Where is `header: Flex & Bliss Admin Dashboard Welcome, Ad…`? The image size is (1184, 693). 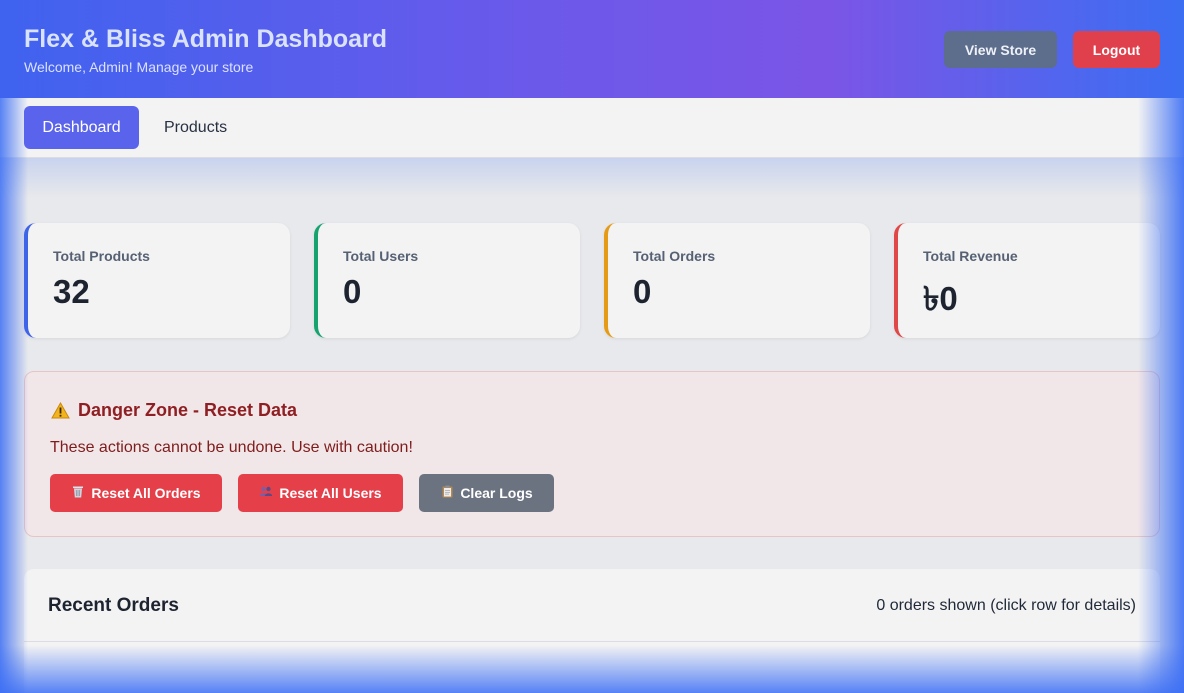
header: Flex & Bliss Admin Dashboard Welcome, Ad… is located at coordinates (592, 49).